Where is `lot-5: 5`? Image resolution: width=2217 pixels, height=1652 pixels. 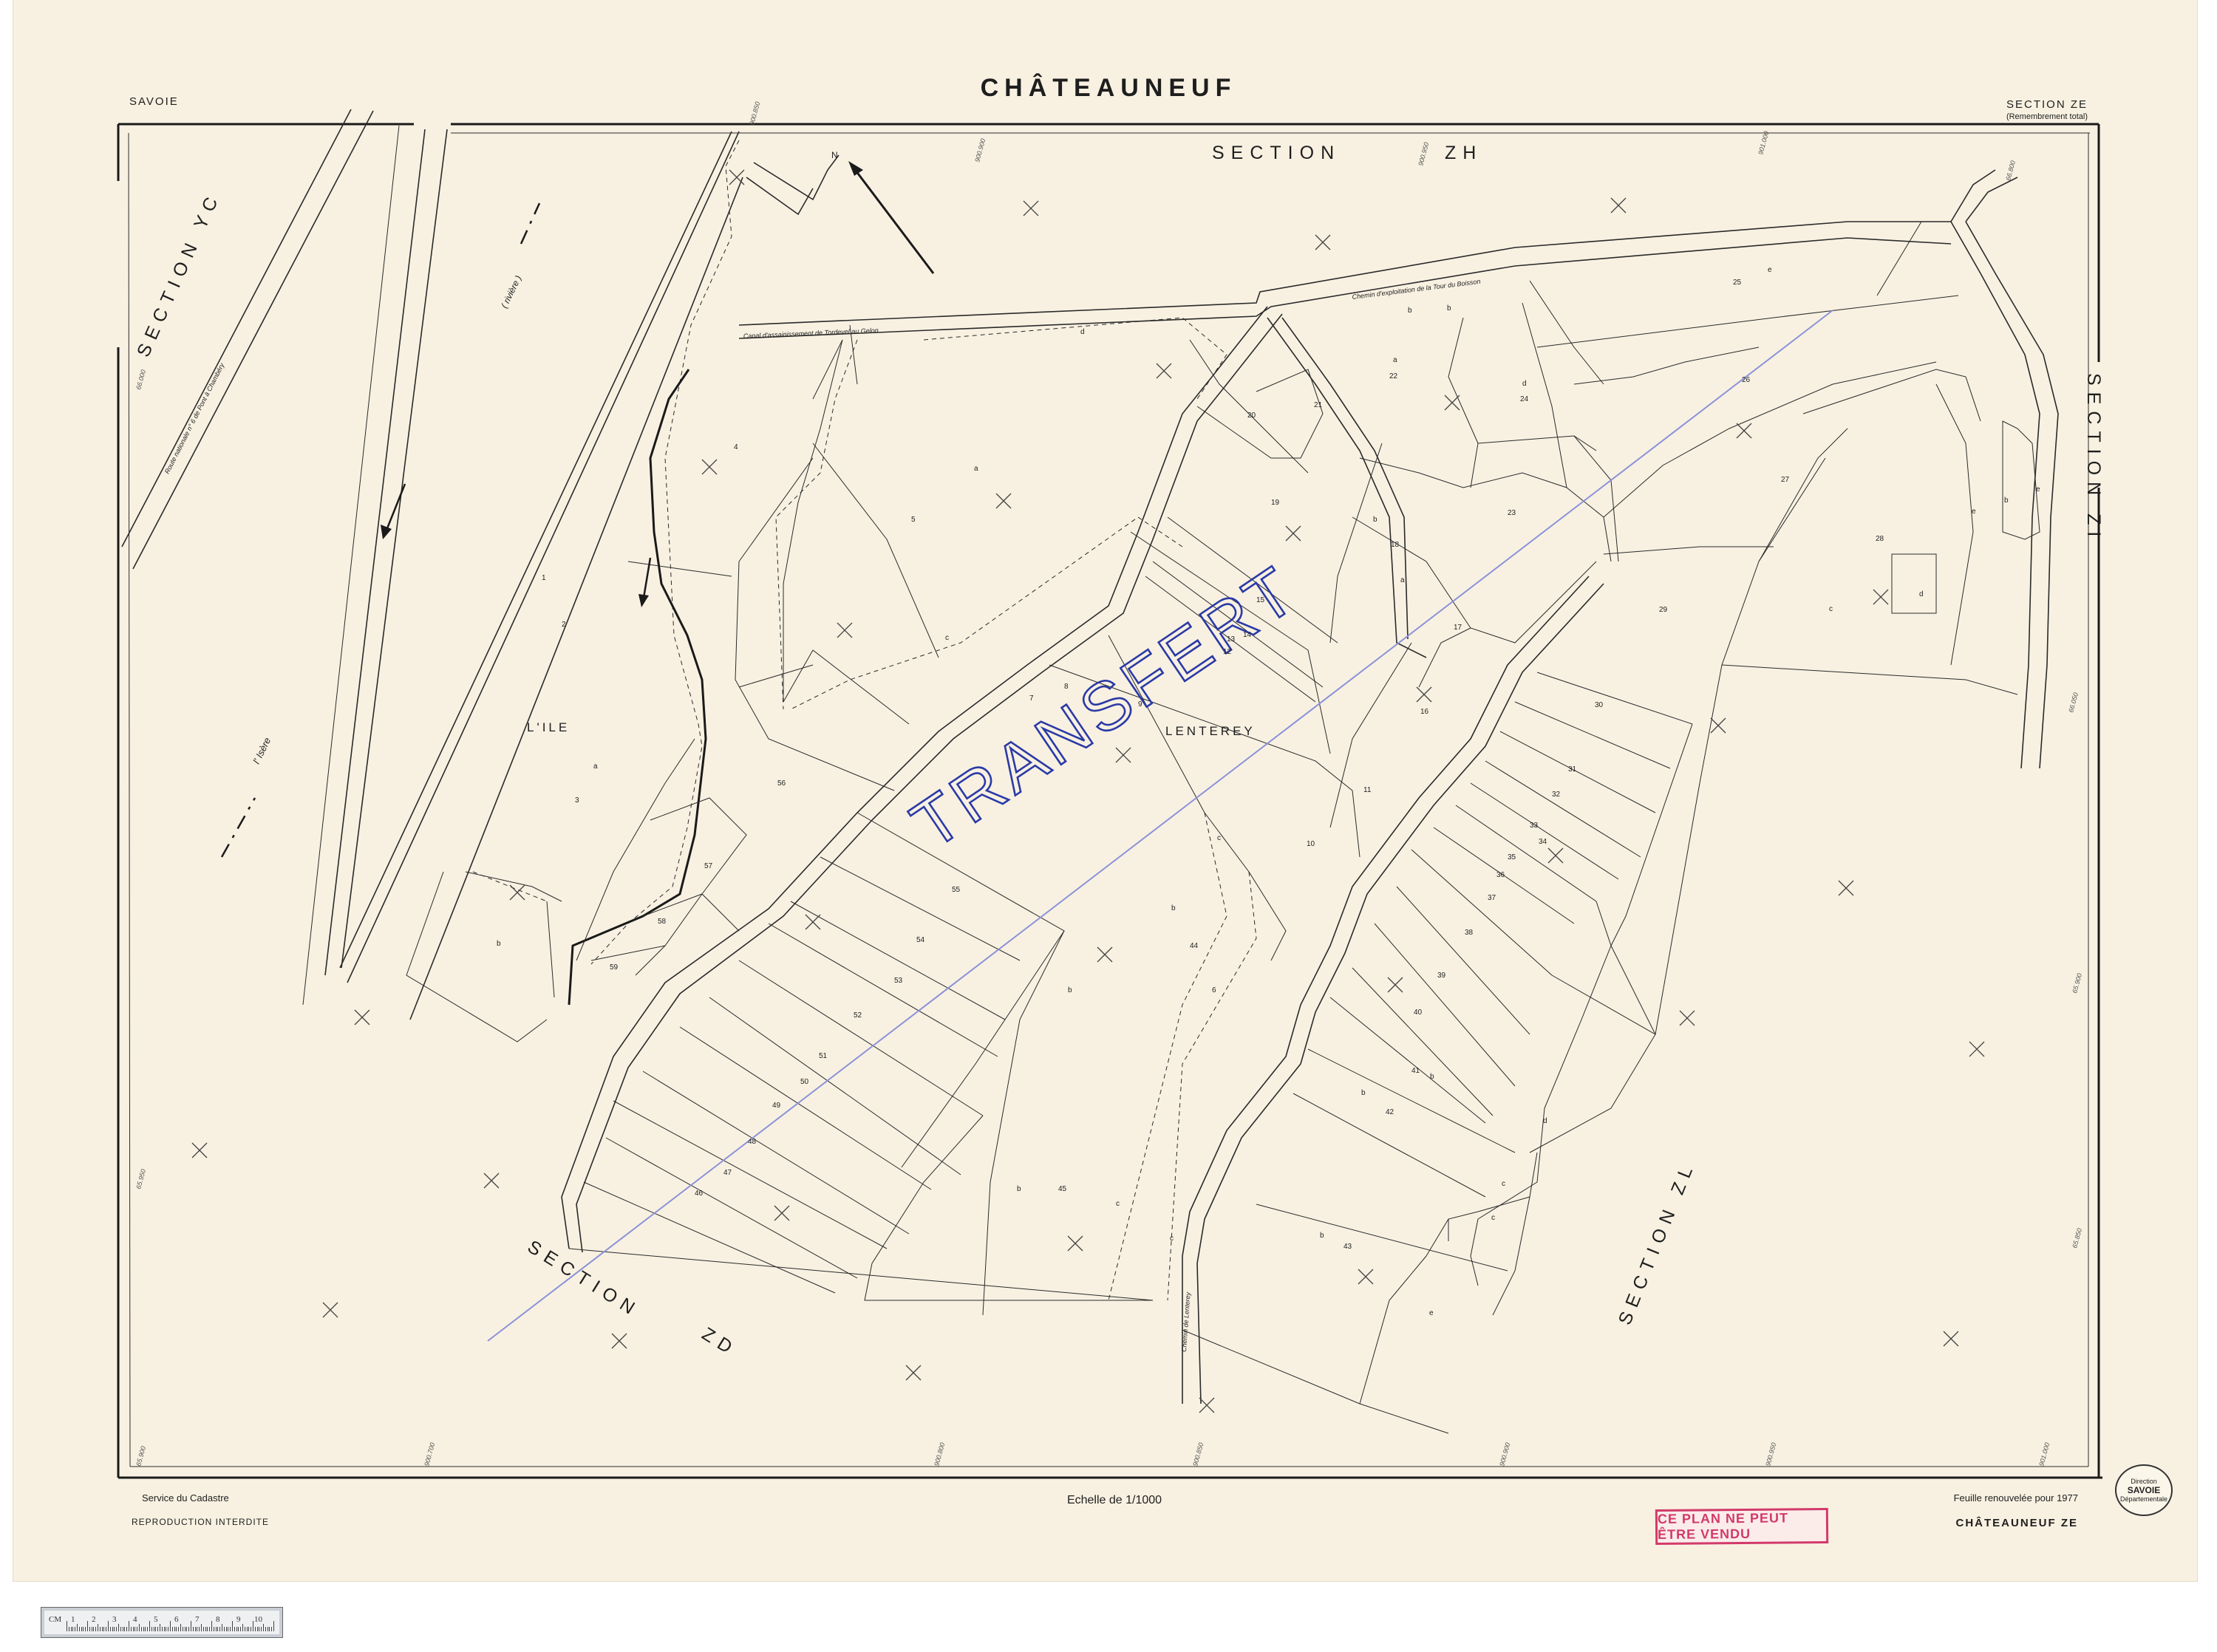 lot-5: 5 is located at coordinates (913, 520).